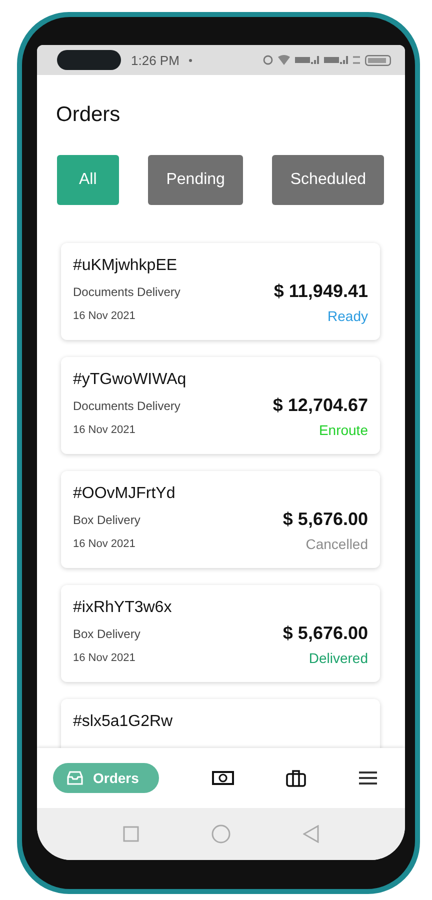 This screenshot has width=432, height=900. What do you see at coordinates (220, 519) in the screenshot?
I see `order-card: #OOvMJFrtYd Box Delivery $ 5,676.00 16 Nov 2021 Cancelled` at bounding box center [220, 519].